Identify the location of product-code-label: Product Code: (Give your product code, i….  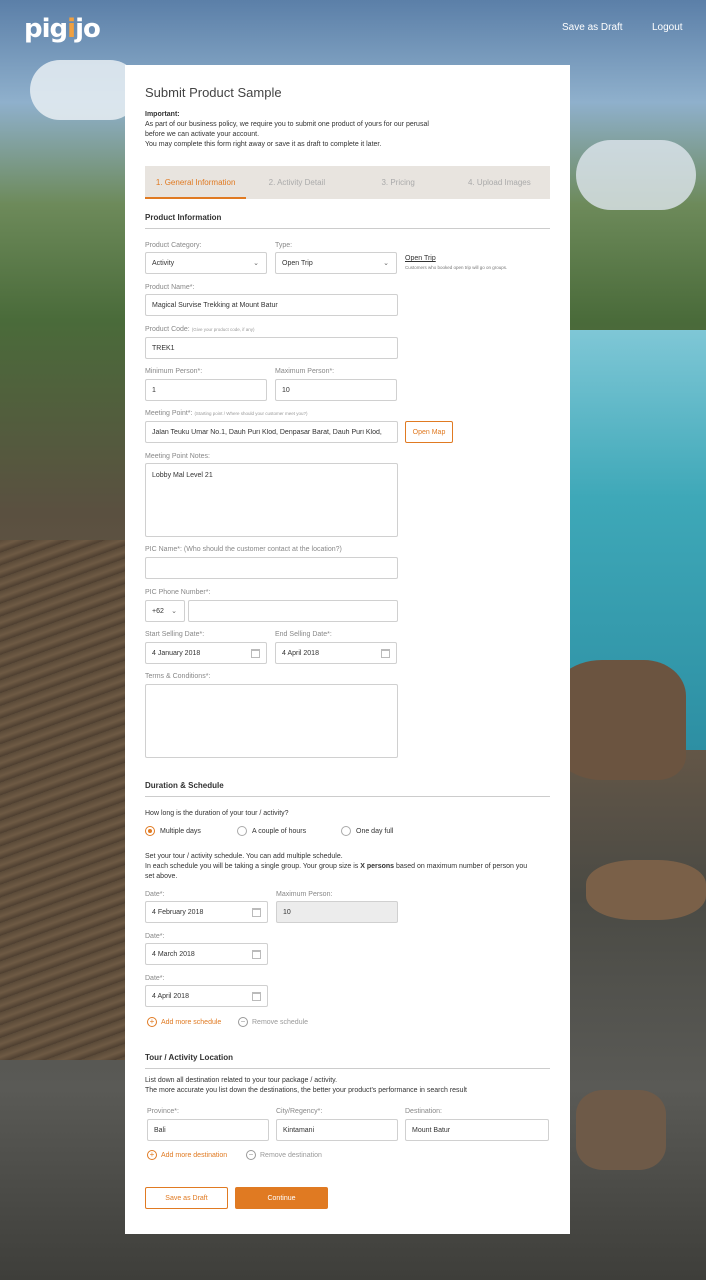
(199, 329).